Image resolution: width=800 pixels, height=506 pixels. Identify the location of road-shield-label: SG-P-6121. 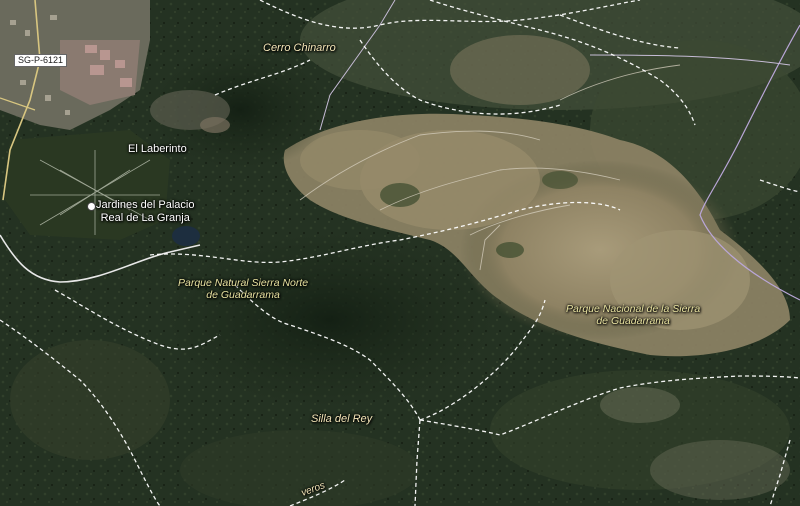
(41, 60).